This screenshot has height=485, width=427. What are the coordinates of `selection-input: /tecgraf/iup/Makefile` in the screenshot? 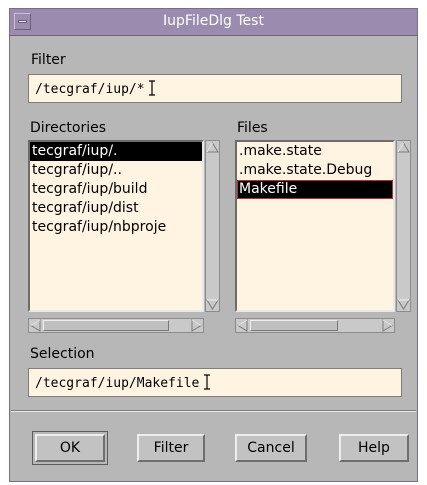 It's located at (215, 382).